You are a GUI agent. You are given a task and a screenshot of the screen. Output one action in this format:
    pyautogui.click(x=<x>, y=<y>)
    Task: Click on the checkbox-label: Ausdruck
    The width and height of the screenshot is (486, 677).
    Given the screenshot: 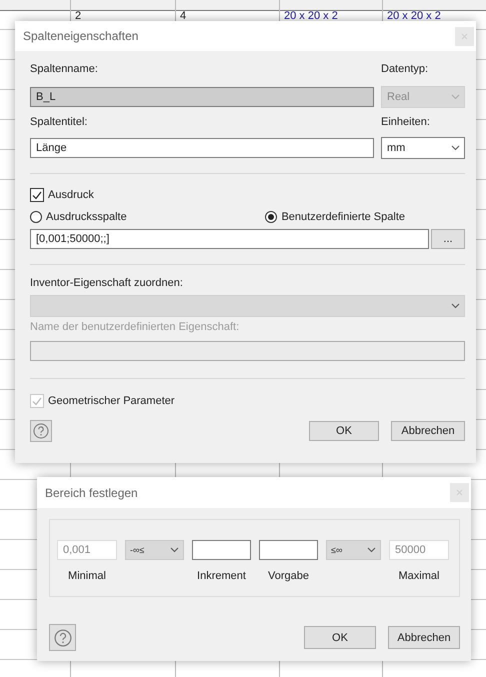 What is the action you would take?
    pyautogui.click(x=71, y=195)
    